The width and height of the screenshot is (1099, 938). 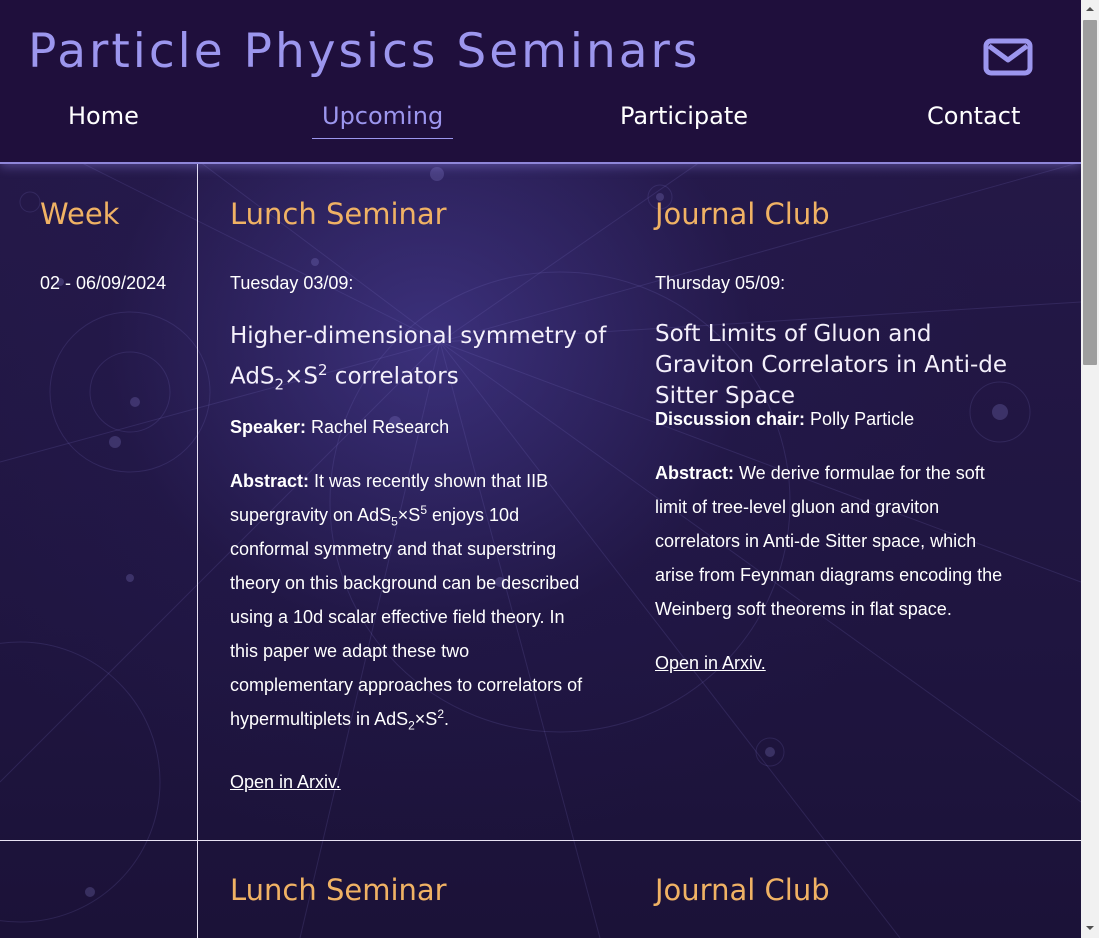 What do you see at coordinates (197, 551) in the screenshot?
I see `column-divider` at bounding box center [197, 551].